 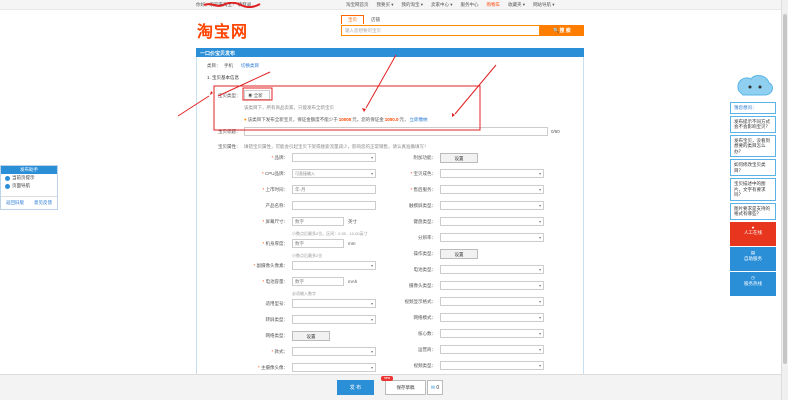 What do you see at coordinates (753, 211) in the screenshot?
I see `faq-item: 图片要求是支持的格式有哪些？` at bounding box center [753, 211].